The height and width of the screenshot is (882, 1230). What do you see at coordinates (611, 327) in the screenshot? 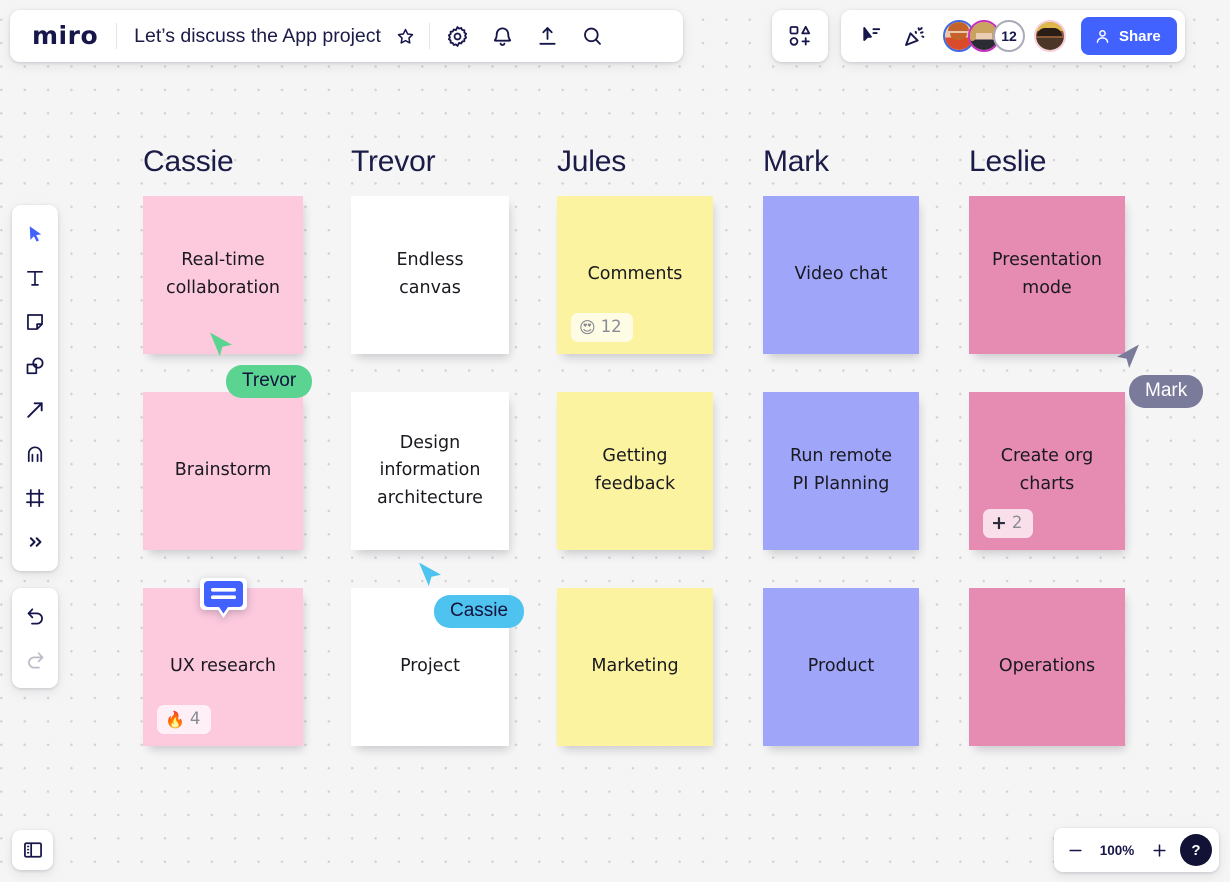
I see `reaction-count: 12` at bounding box center [611, 327].